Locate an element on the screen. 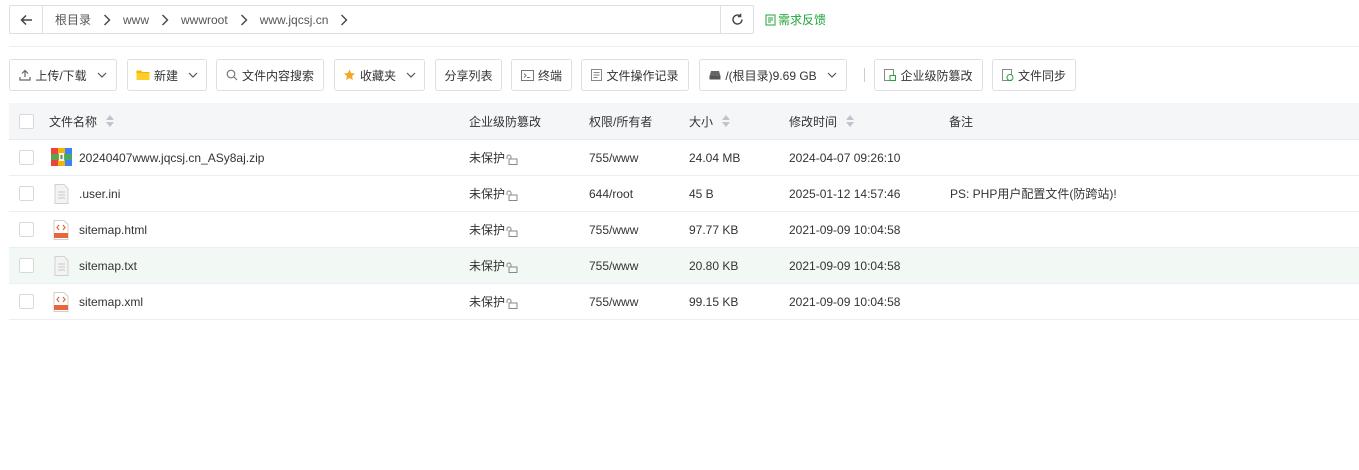  share-list-button: 分享列表 is located at coordinates (468, 75).